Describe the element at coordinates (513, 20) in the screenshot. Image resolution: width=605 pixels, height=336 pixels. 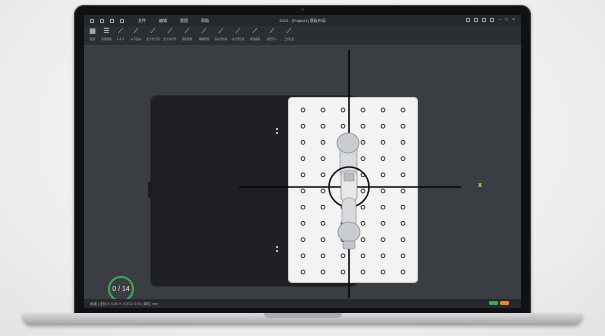
I see `close-button: ×` at that location.